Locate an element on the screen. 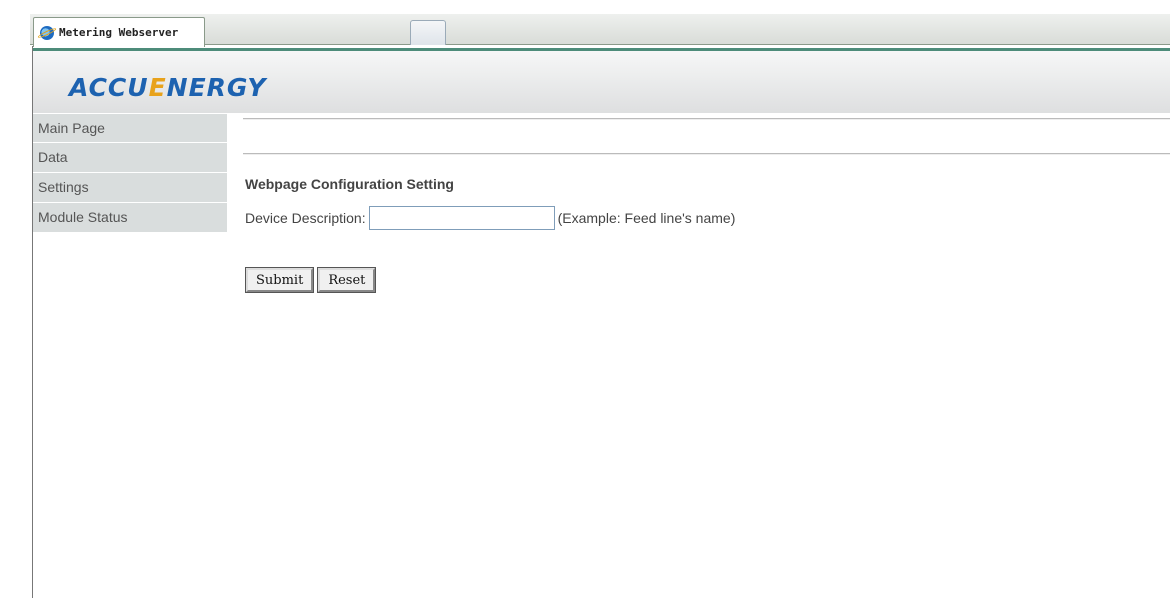 This screenshot has height=598, width=1170. device-description-label: Device Description: is located at coordinates (305, 218).